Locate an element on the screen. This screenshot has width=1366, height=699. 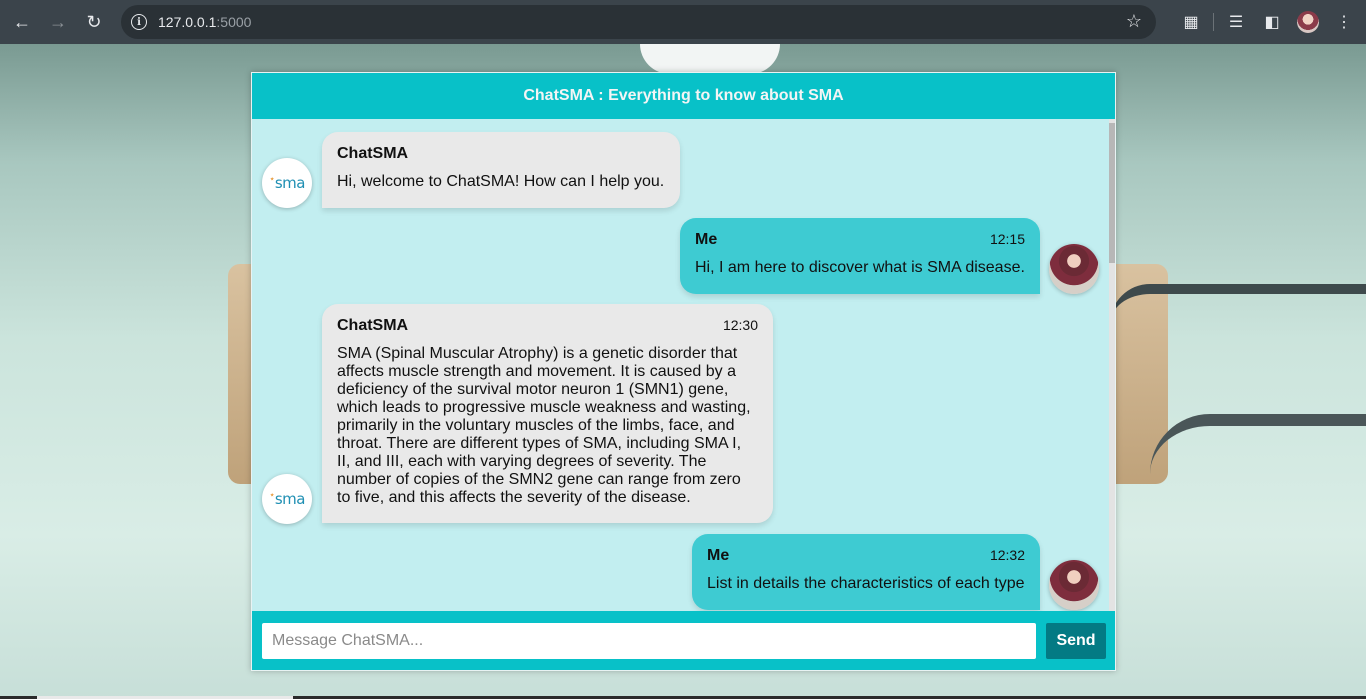
message-time: 12:30 is located at coordinates (740, 325).